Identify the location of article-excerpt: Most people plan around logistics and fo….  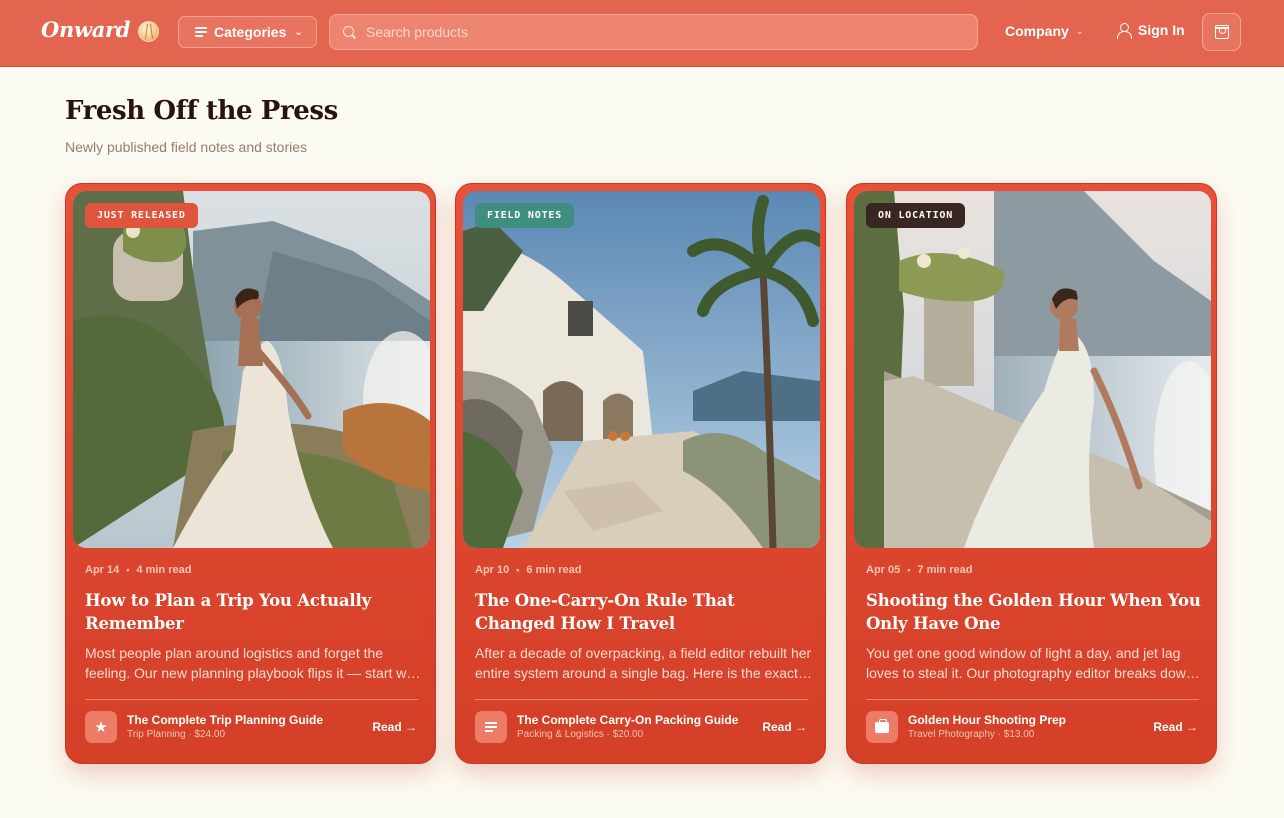
(253, 663).